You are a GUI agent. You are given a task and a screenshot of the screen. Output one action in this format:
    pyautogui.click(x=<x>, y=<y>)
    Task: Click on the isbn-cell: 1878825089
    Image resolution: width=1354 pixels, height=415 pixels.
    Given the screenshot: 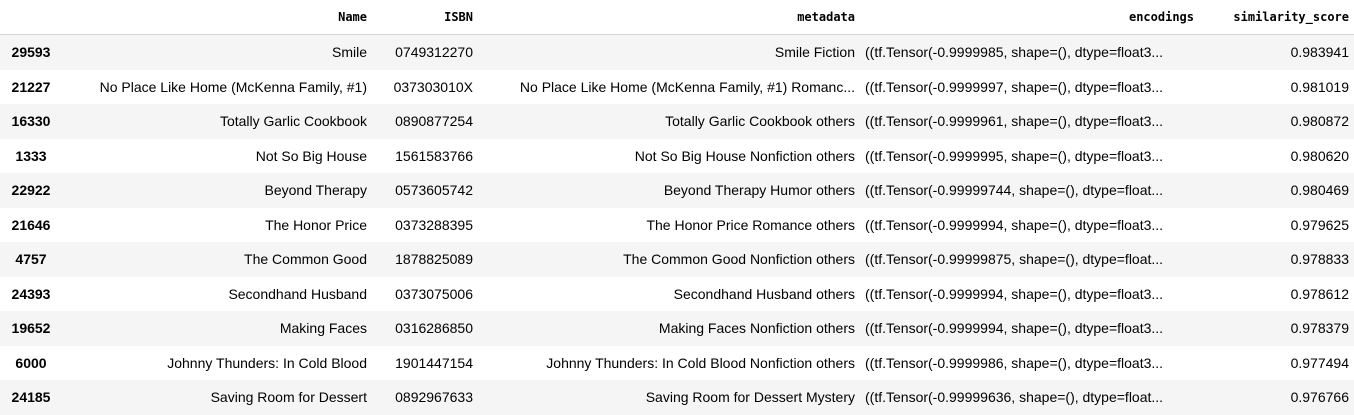 What is the action you would take?
    pyautogui.click(x=434, y=259)
    